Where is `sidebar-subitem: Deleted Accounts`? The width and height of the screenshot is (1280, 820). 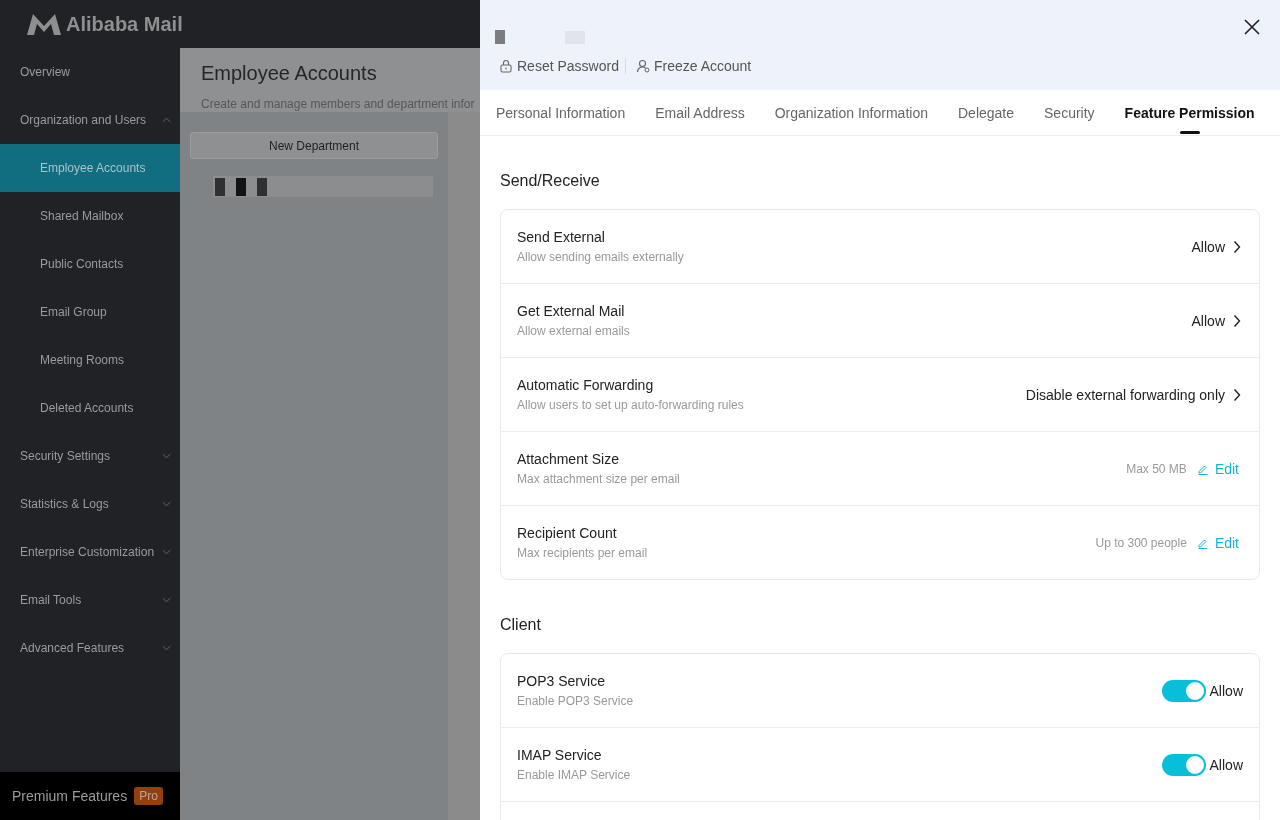 sidebar-subitem: Deleted Accounts is located at coordinates (90, 408).